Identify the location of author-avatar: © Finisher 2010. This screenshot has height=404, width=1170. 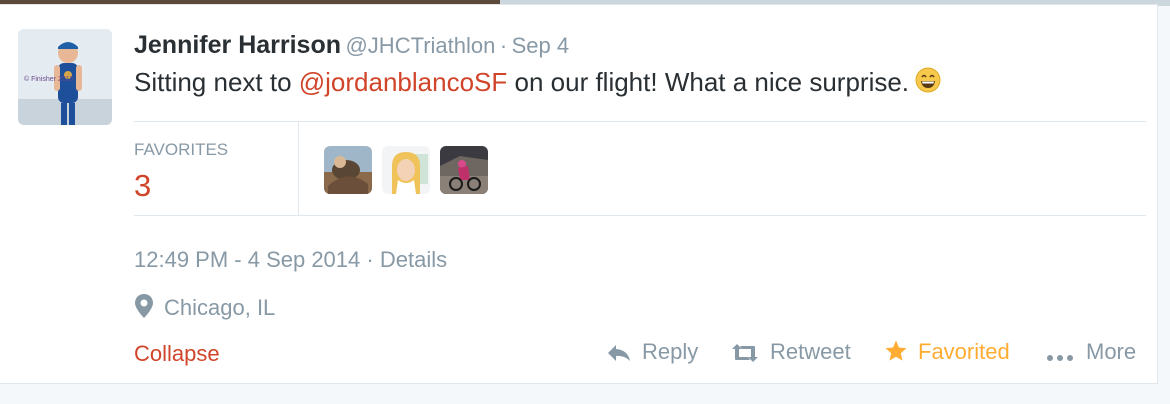
(65, 77).